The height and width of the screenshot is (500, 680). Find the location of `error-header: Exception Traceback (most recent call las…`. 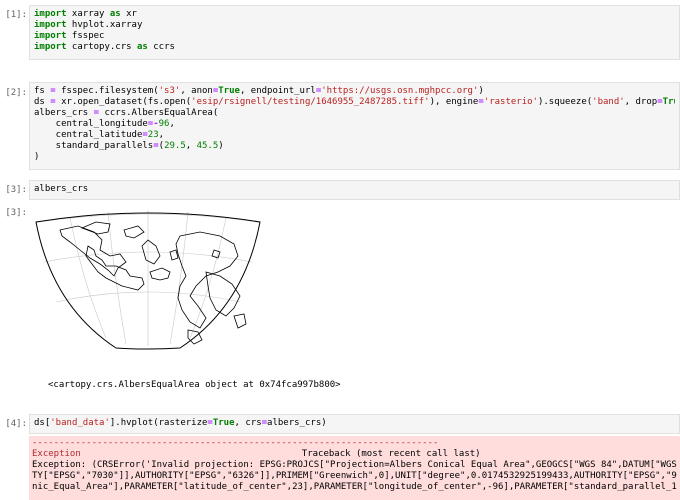

error-header: Exception Traceback (most recent call las… is located at coordinates (354, 454).